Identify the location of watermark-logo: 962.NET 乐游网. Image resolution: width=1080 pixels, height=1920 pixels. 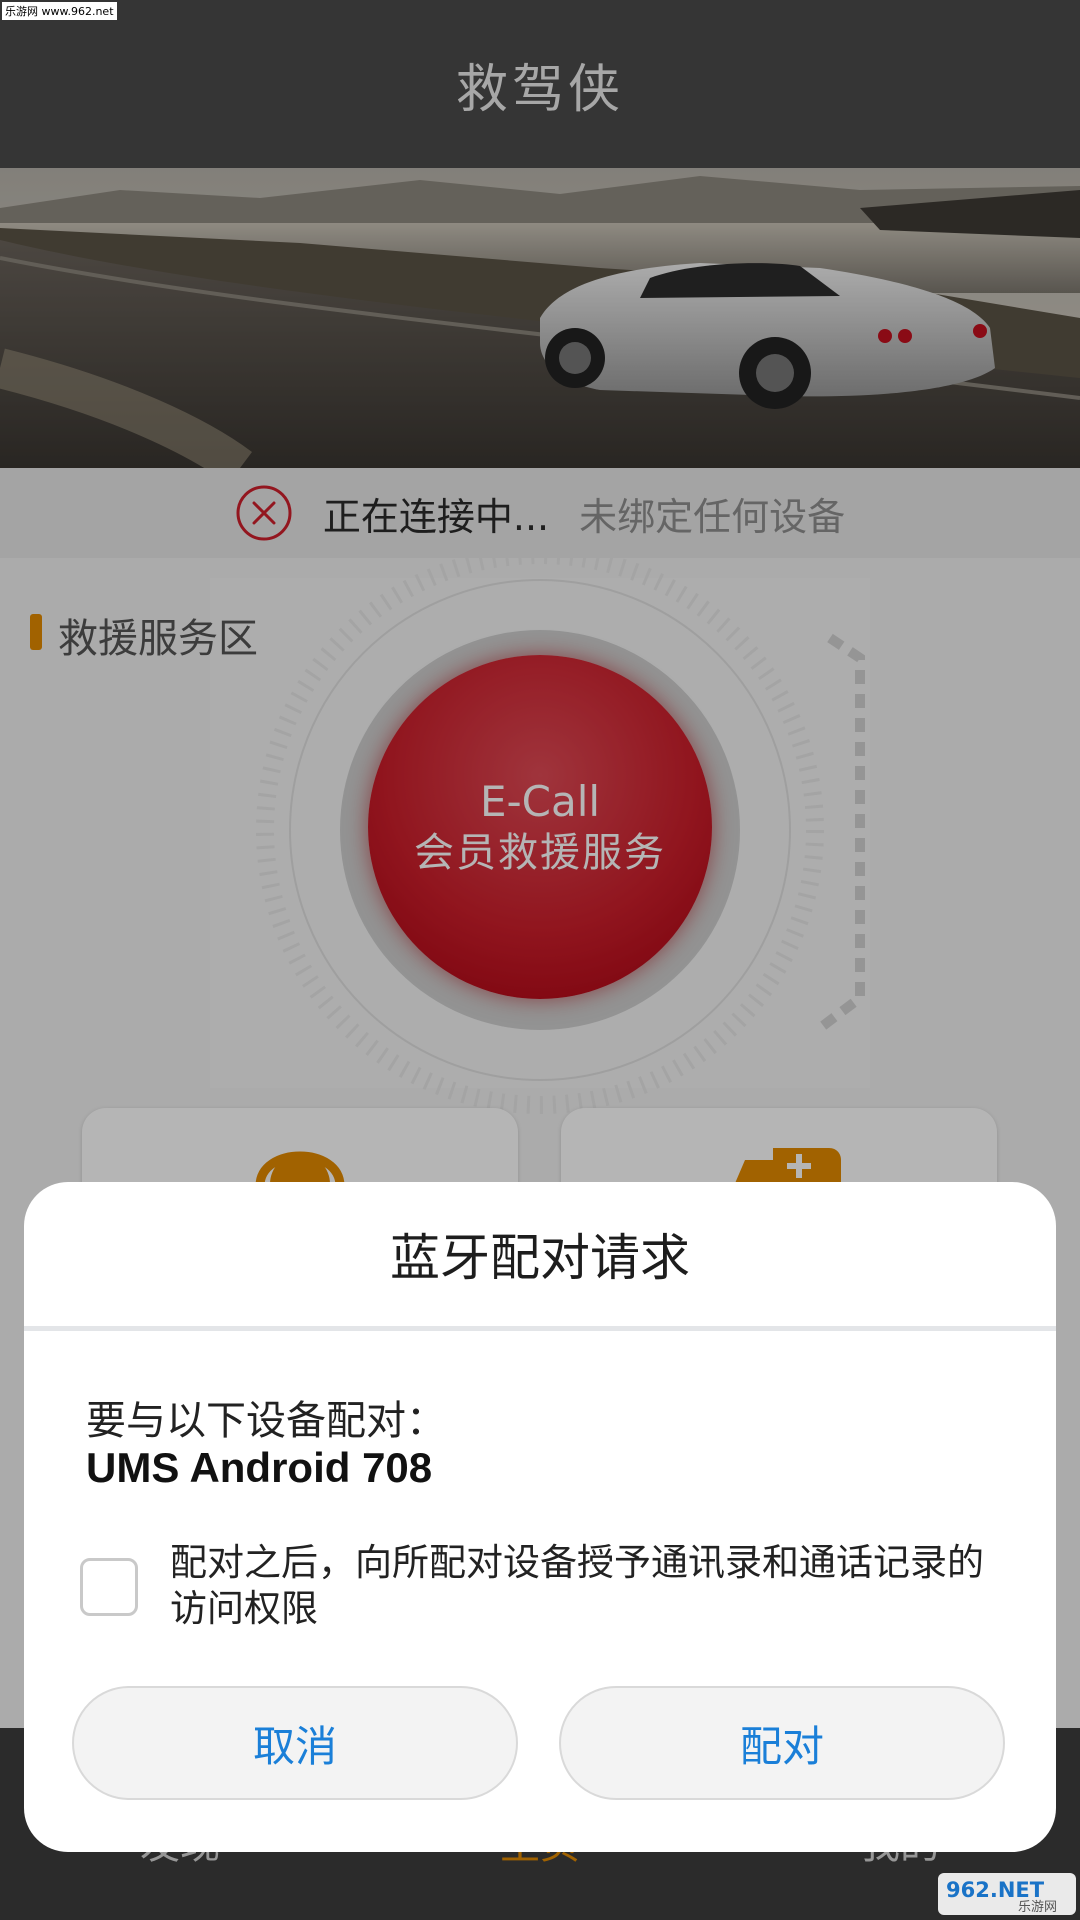
(1007, 1894).